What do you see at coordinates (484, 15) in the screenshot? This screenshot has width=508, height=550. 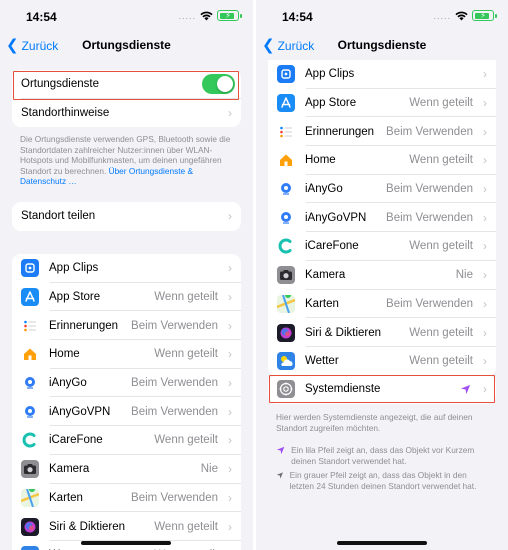 I see `battery-icon: ⚡` at bounding box center [484, 15].